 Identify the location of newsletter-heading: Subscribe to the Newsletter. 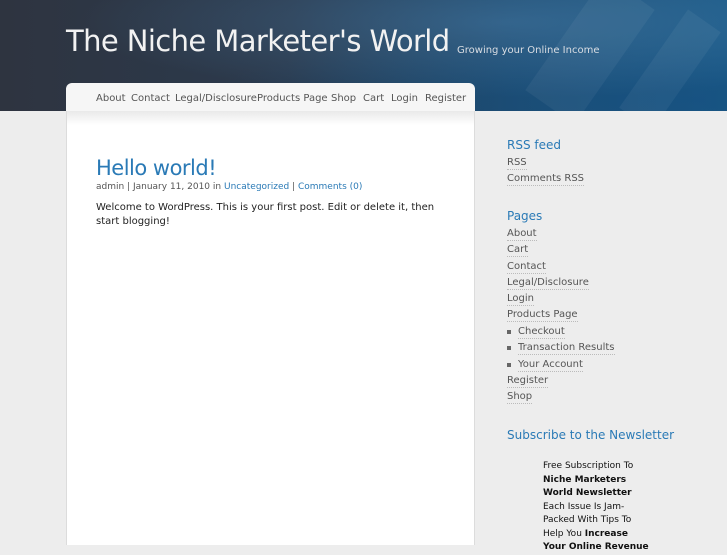
(591, 435).